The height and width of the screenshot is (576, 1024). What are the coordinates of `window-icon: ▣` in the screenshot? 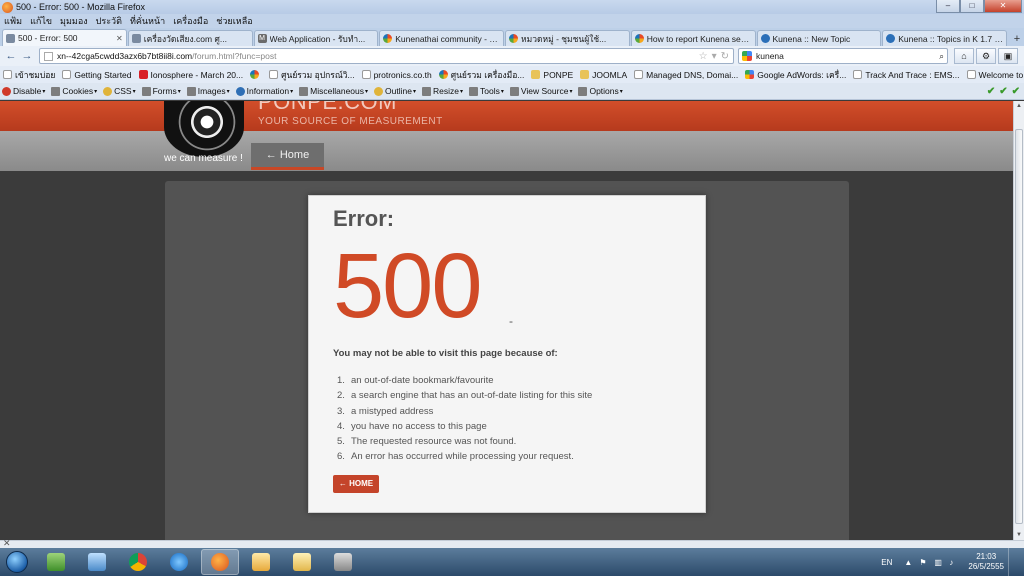 It's located at (1008, 56).